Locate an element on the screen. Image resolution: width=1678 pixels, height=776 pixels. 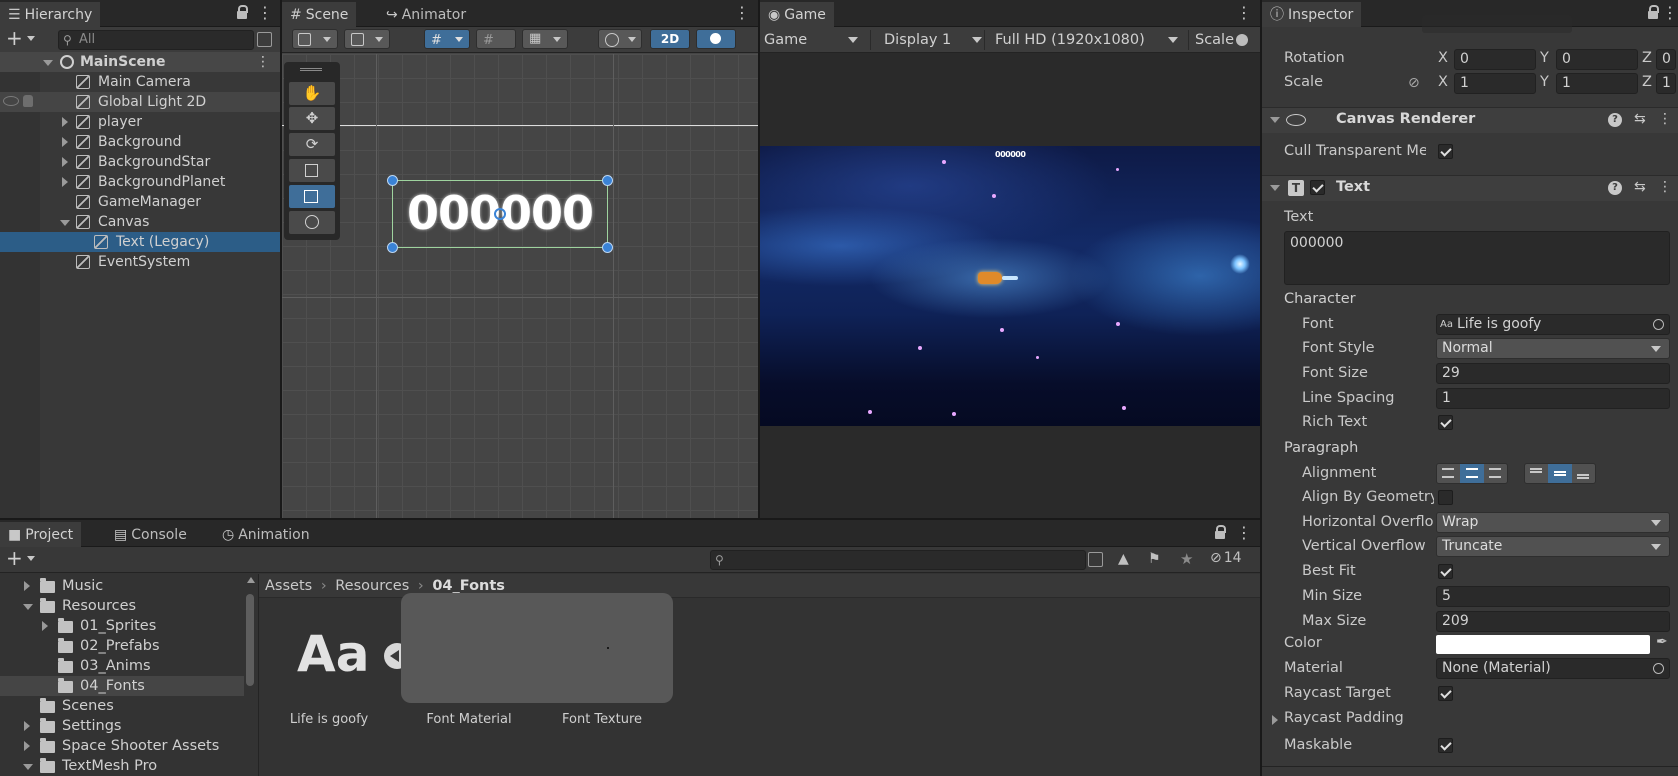
color-swatch is located at coordinates (1543, 644).